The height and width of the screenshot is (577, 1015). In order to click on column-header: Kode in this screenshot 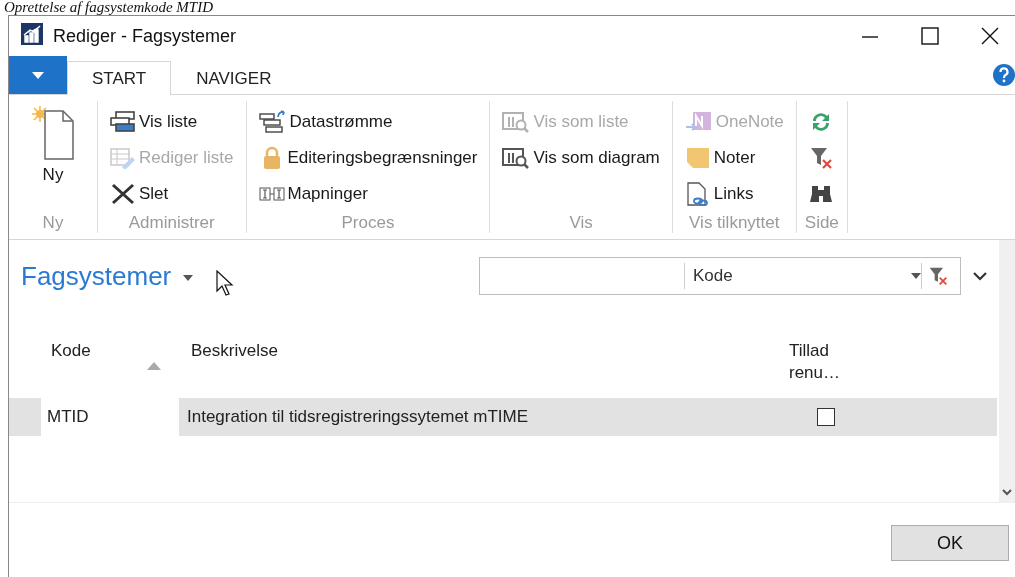, I will do `click(71, 351)`.